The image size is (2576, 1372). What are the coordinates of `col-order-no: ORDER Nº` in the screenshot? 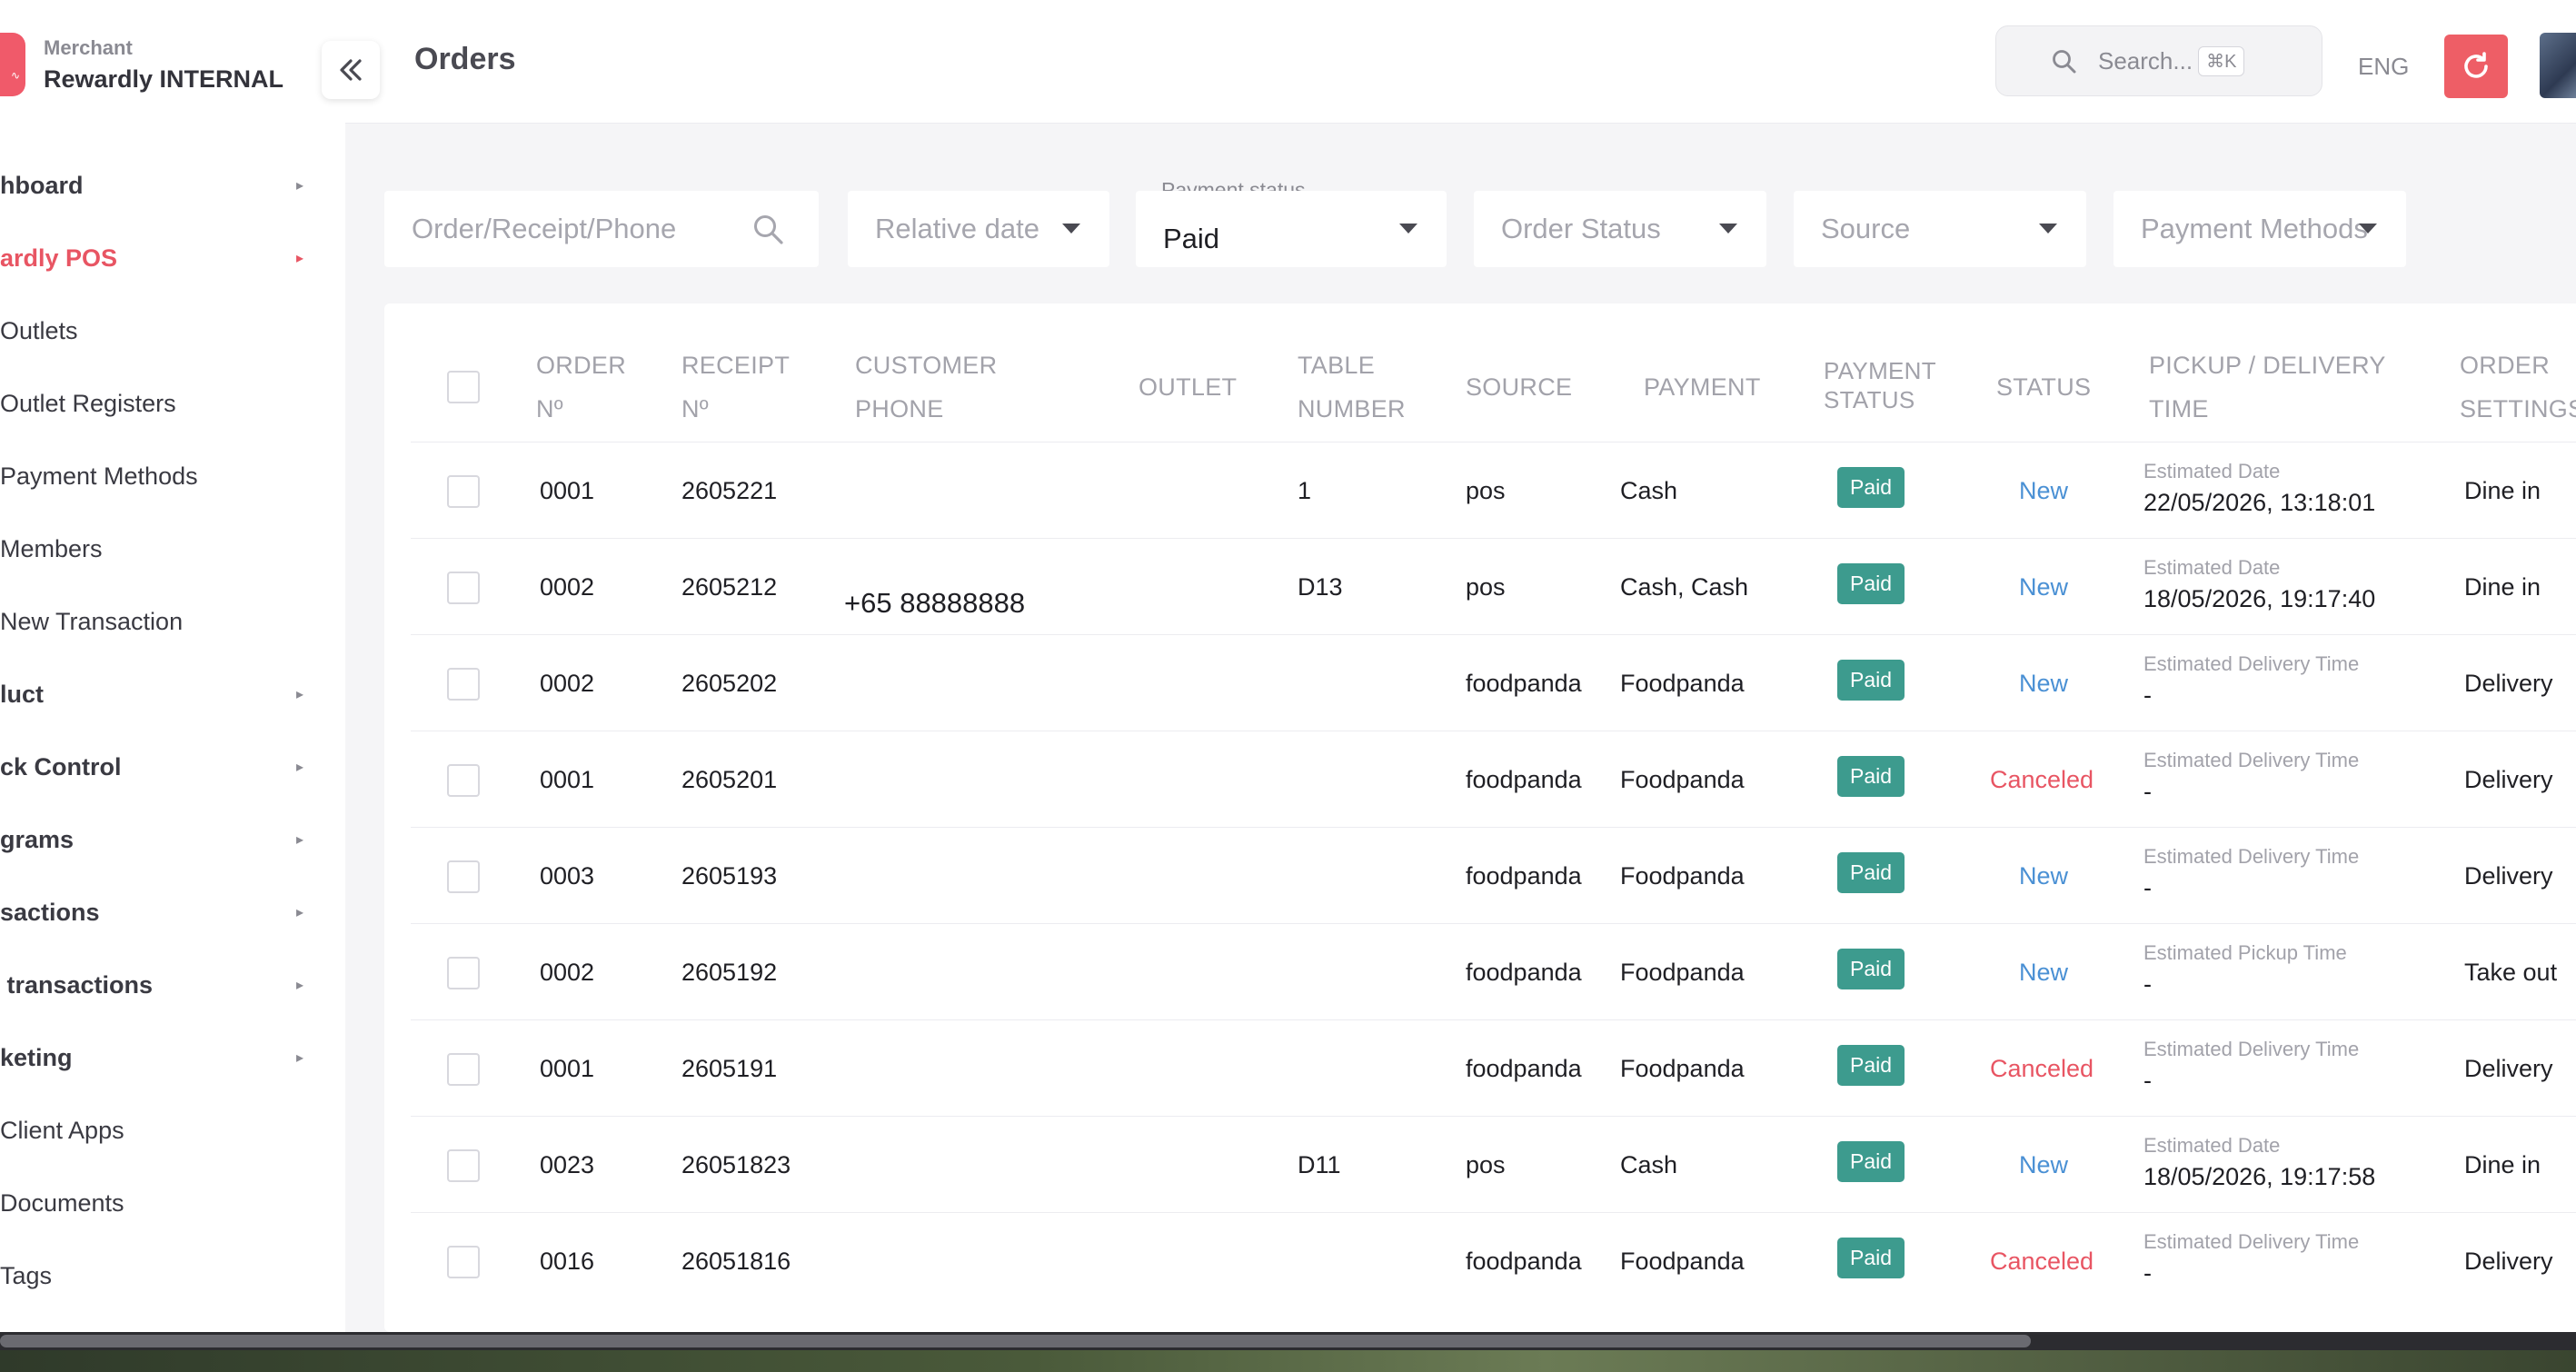 It's located at (581, 387).